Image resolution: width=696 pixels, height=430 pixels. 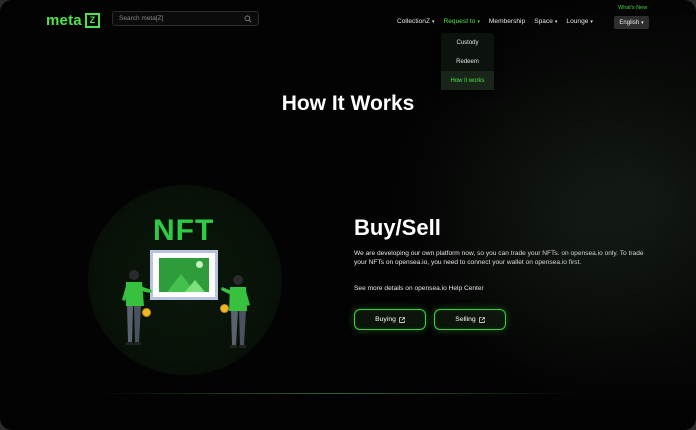 I want to click on nav-item-label: CollectionZ, so click(x=413, y=21).